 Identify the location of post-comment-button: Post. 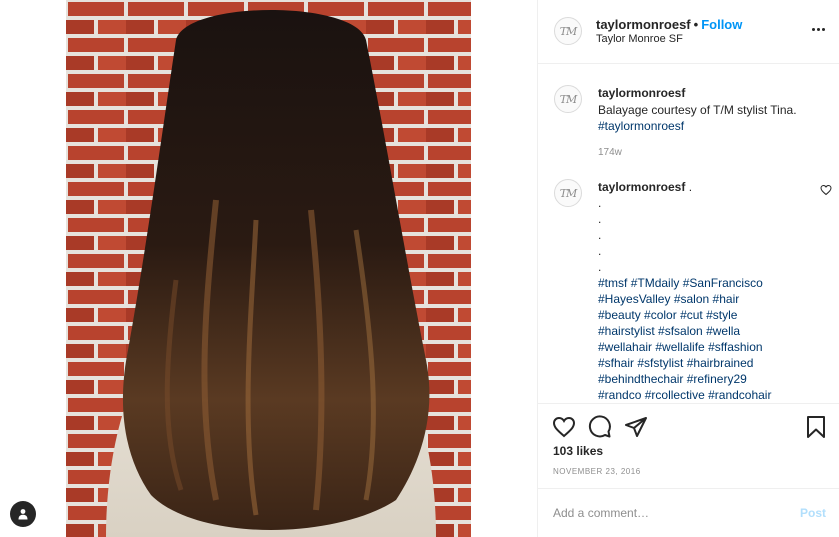
(813, 513).